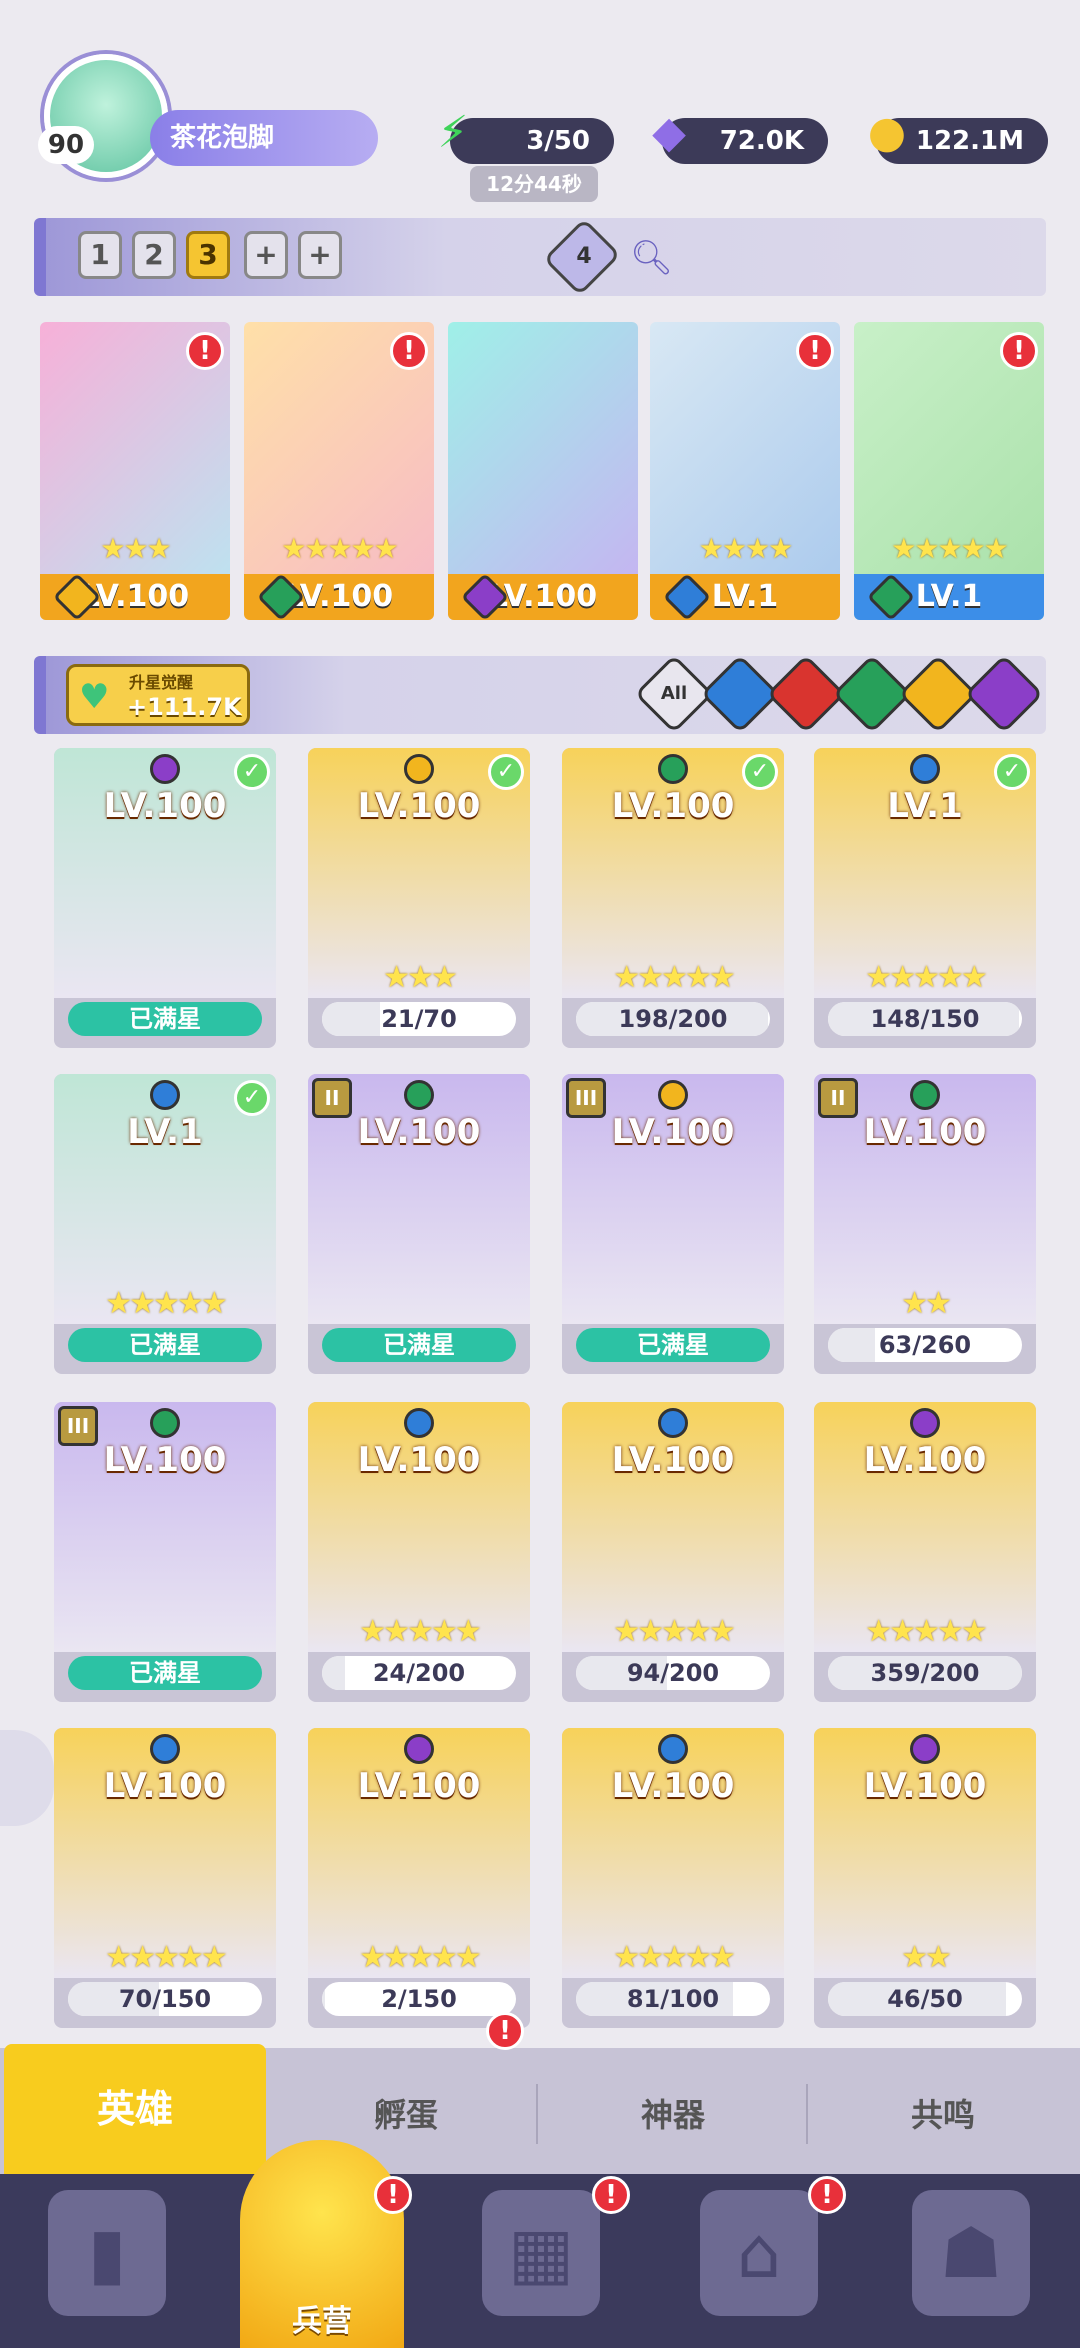 This screenshot has height=2348, width=1080. What do you see at coordinates (673, 1999) in the screenshot?
I see `hero-progress-bar: 81/100` at bounding box center [673, 1999].